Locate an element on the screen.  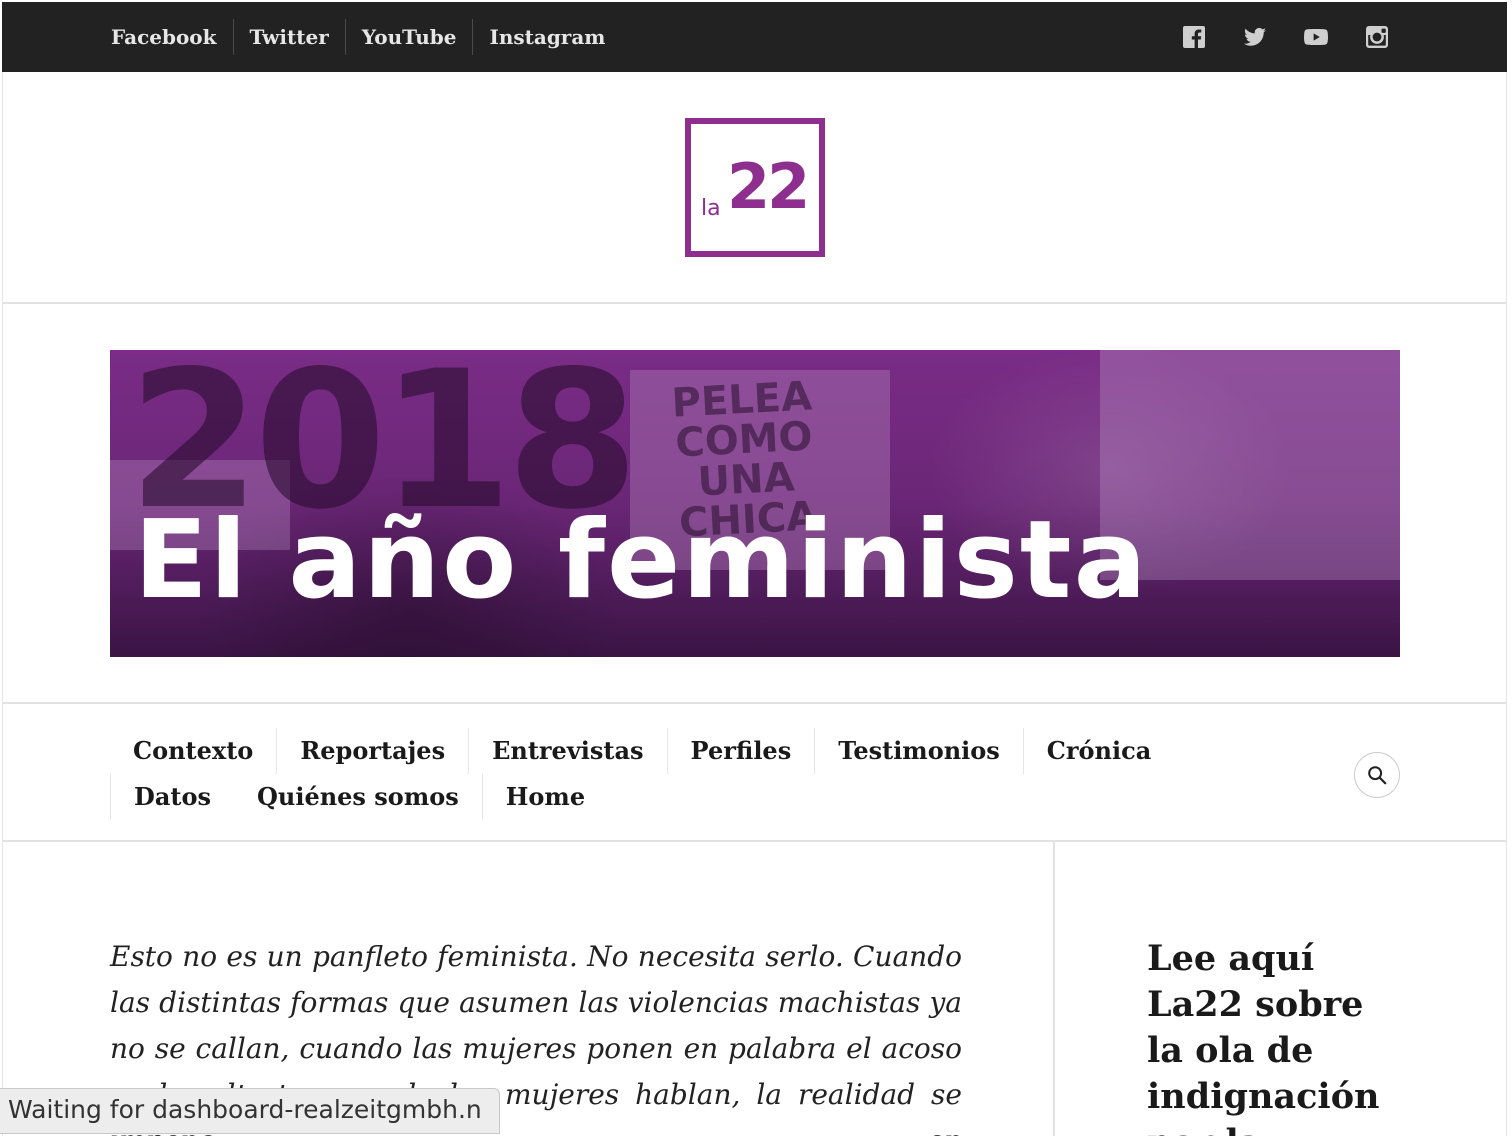
banner-title: El año feminista is located at coordinates (641, 560).